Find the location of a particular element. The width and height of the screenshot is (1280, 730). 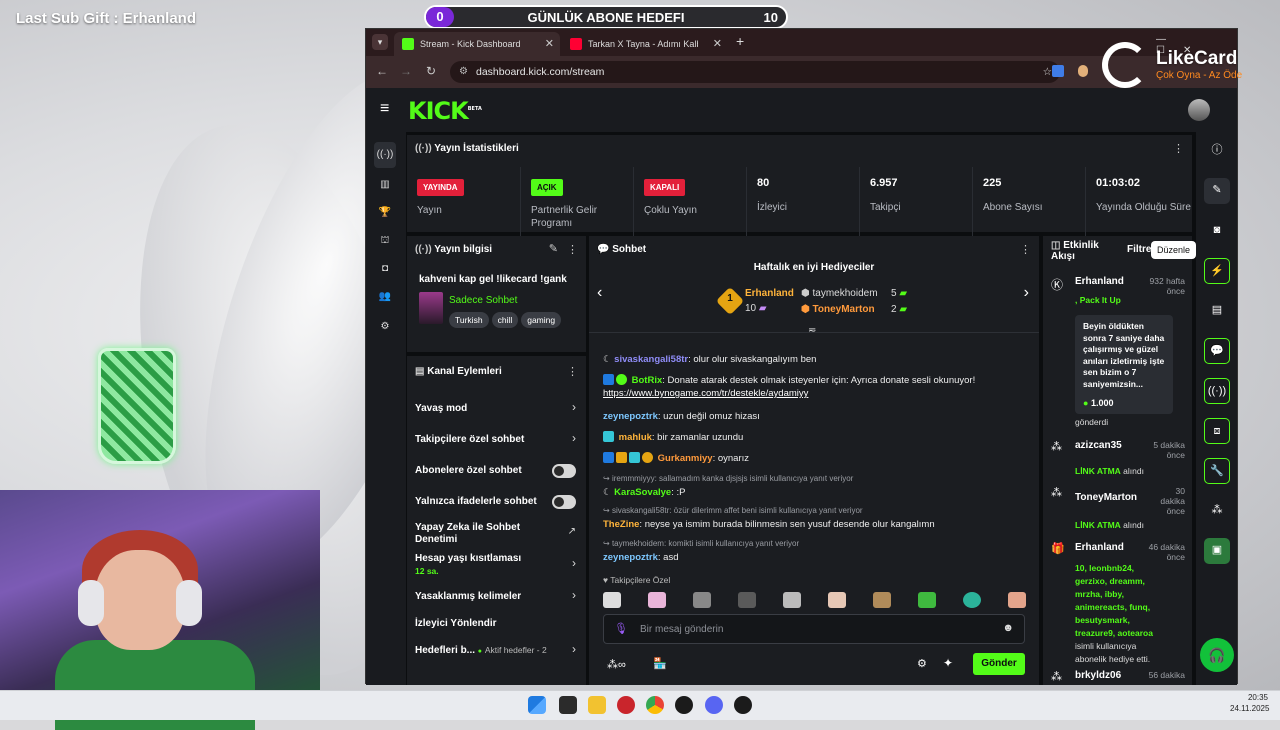

filter-button: Filtre is located at coordinates (1139, 249).